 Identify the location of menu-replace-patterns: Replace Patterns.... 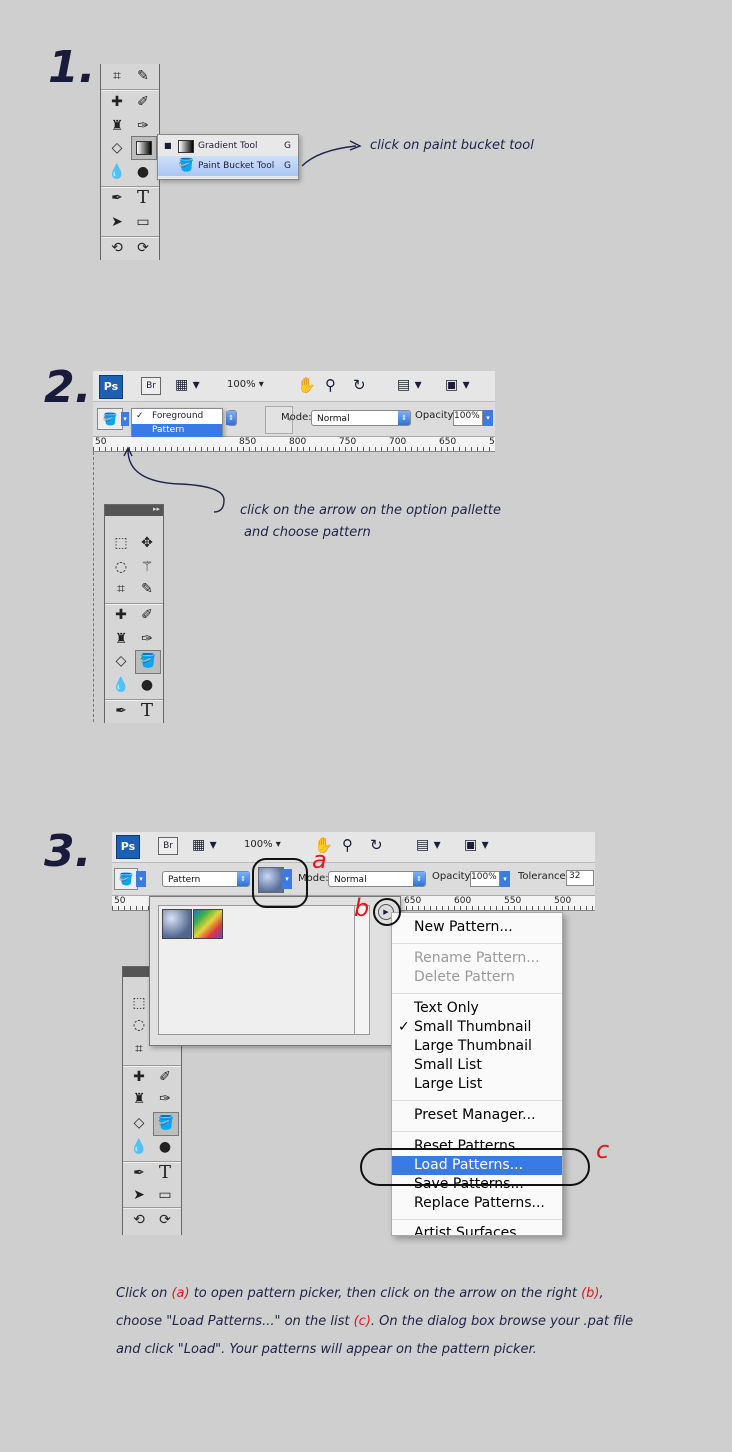
(479, 1203).